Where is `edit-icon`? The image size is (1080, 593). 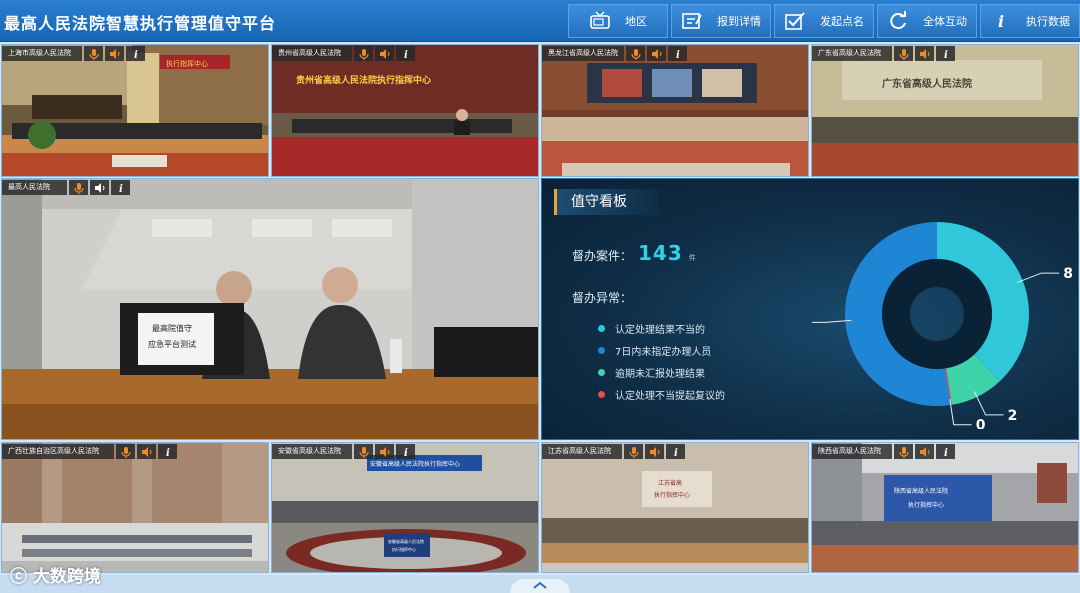 edit-icon is located at coordinates (692, 21).